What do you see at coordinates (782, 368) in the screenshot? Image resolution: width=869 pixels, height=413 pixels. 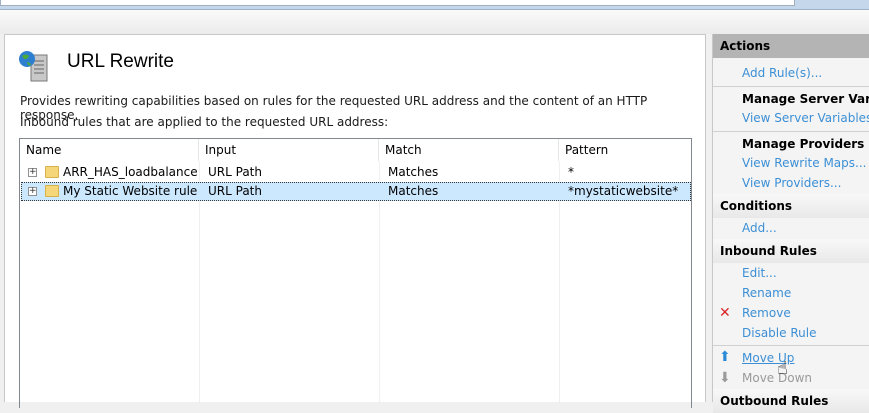 I see `hand-cursor-icon: ☝` at bounding box center [782, 368].